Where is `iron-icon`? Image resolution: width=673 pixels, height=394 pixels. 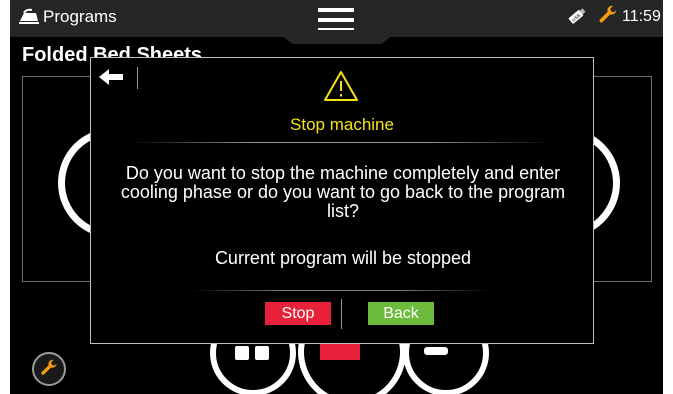 iron-icon is located at coordinates (29, 16).